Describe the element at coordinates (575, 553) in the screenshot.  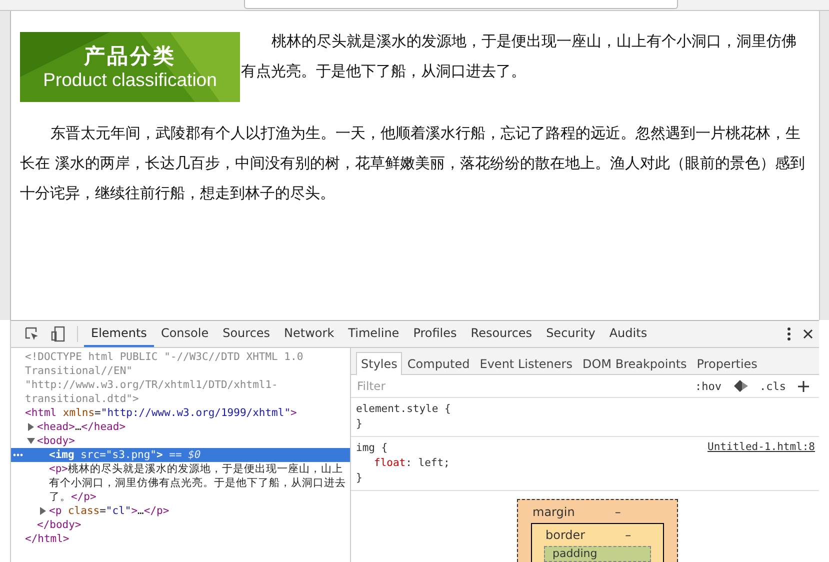
I see `padding-label: padding` at that location.